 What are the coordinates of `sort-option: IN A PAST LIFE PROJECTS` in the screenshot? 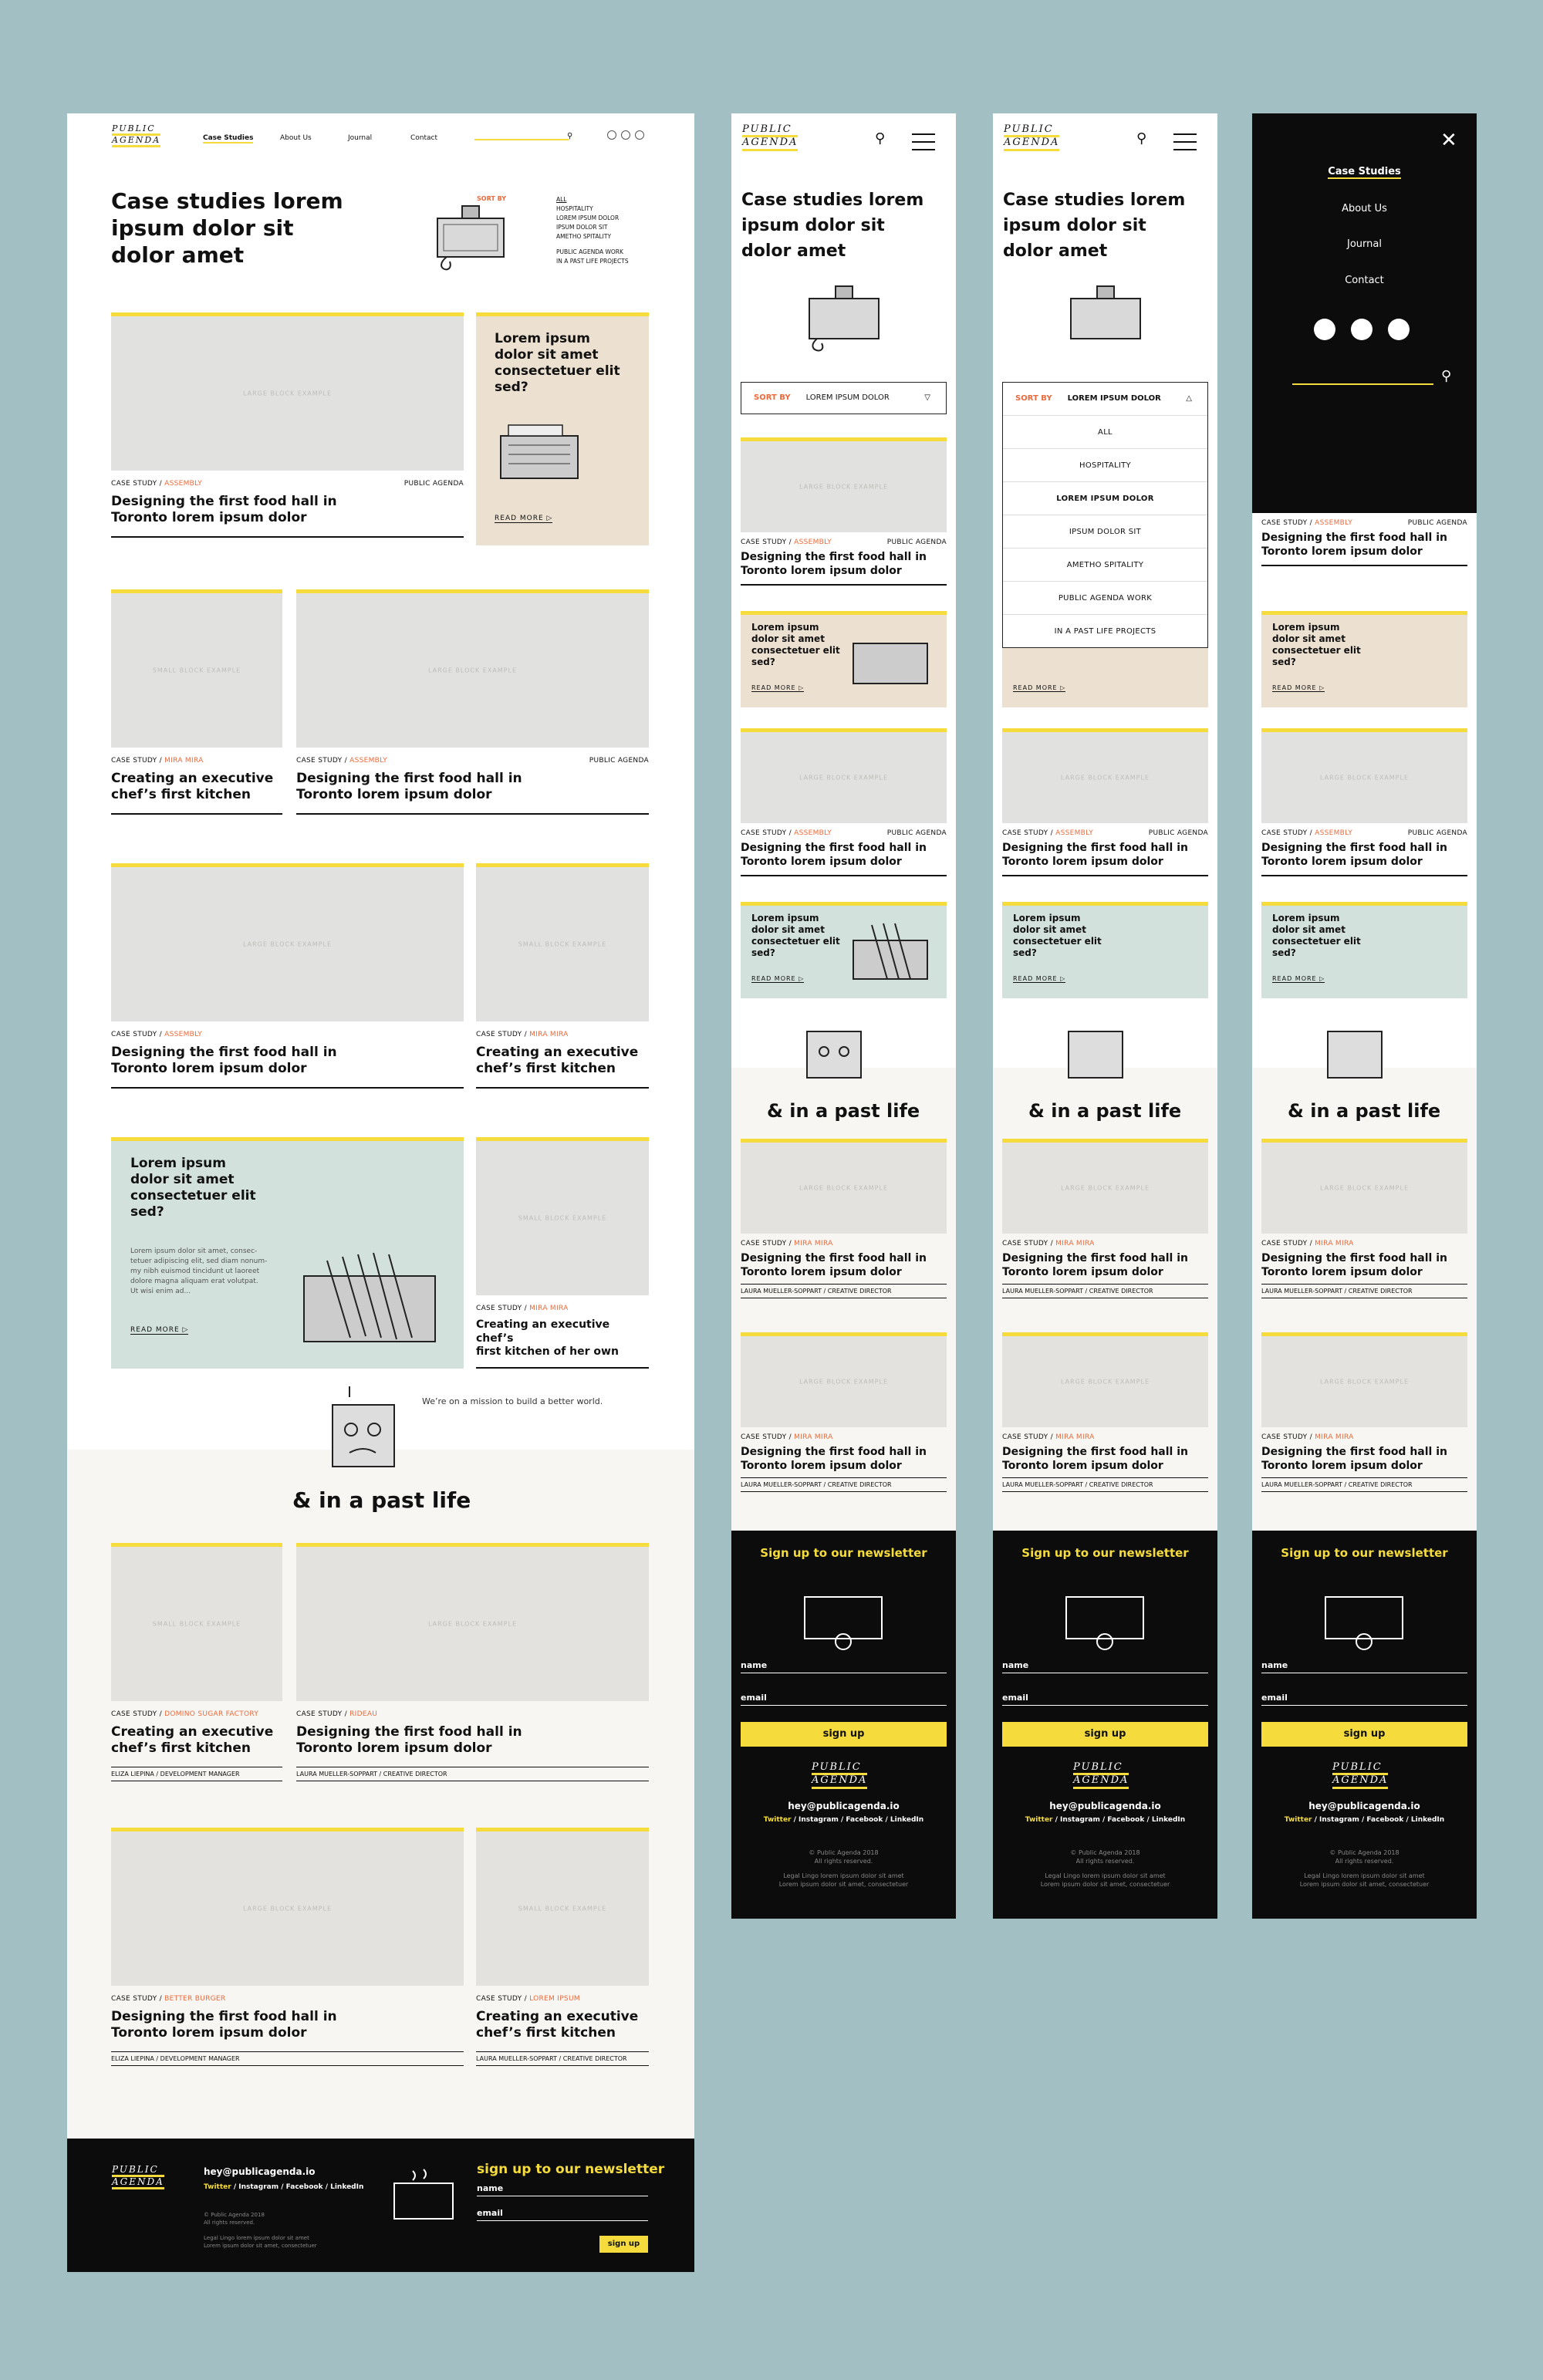 It's located at (593, 261).